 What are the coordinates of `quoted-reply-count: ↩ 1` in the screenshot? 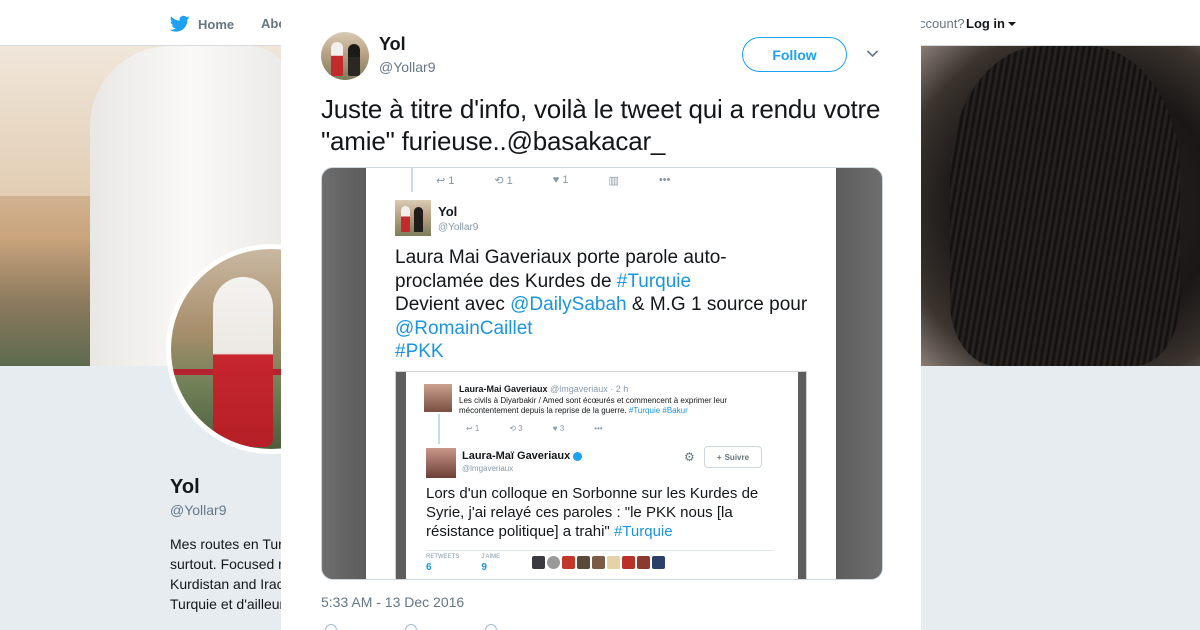 It's located at (473, 428).